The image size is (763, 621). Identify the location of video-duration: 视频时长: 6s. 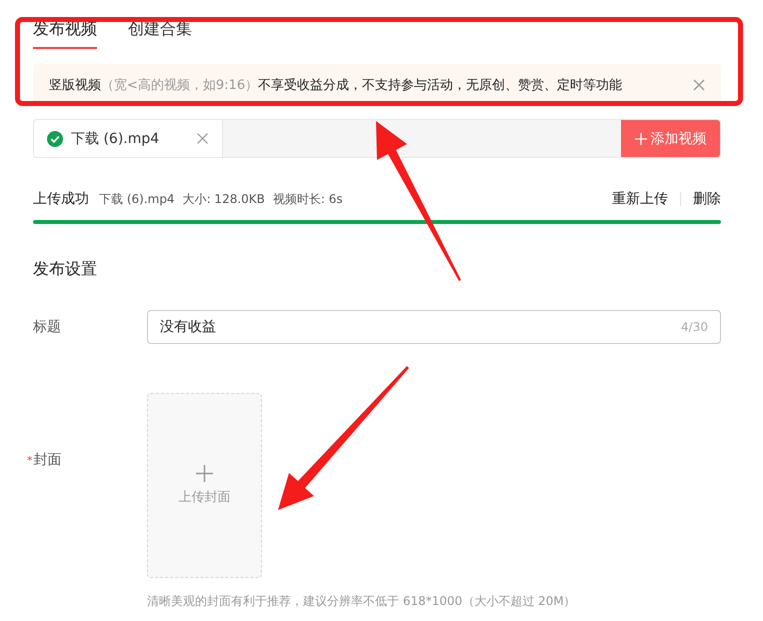
(307, 199).